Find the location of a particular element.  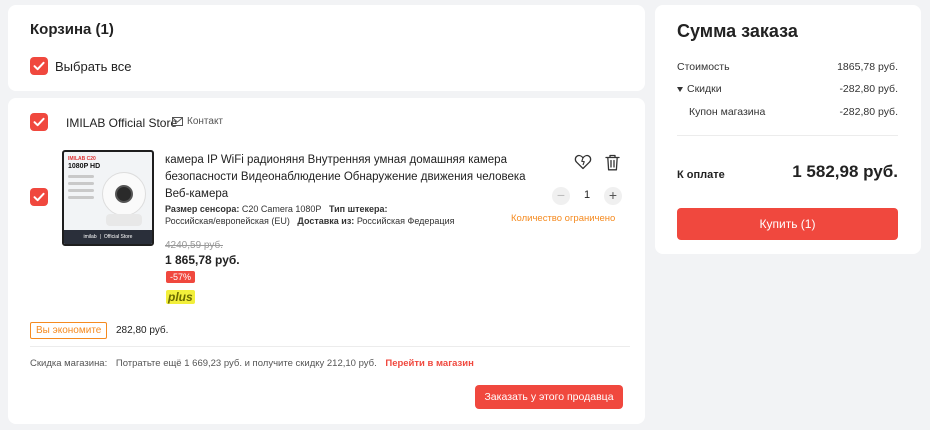

summary-row-label: Стоимость is located at coordinates (703, 67).